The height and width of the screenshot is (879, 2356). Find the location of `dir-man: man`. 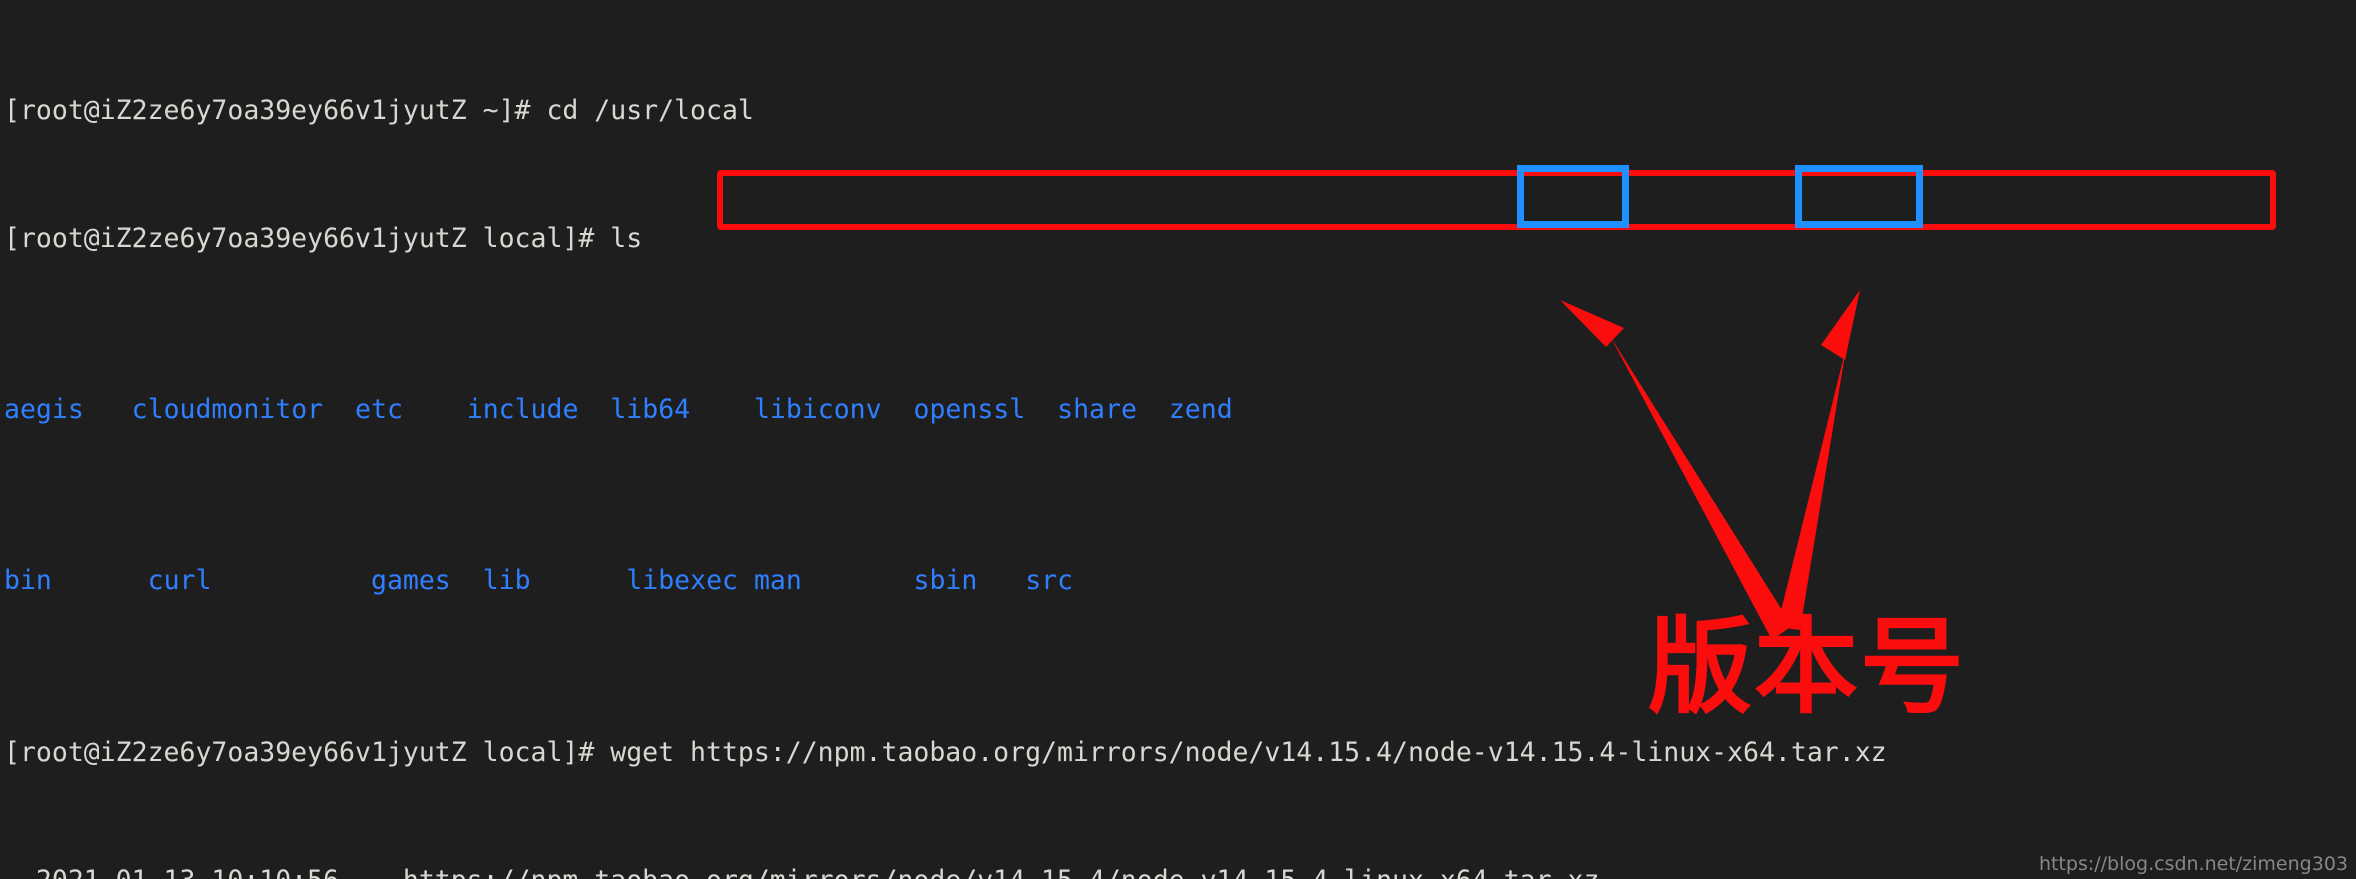

dir-man: man is located at coordinates (777, 581).